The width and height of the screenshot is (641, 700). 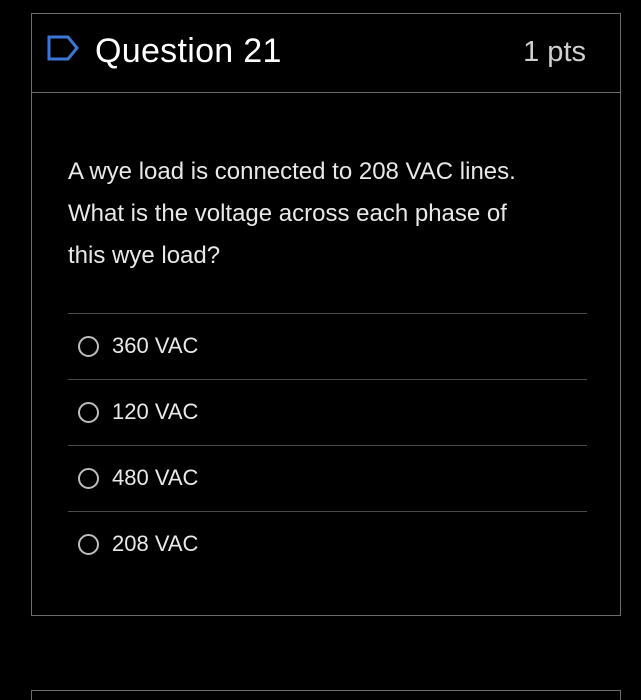 I want to click on answer-label: 120 VAC, so click(x=155, y=412).